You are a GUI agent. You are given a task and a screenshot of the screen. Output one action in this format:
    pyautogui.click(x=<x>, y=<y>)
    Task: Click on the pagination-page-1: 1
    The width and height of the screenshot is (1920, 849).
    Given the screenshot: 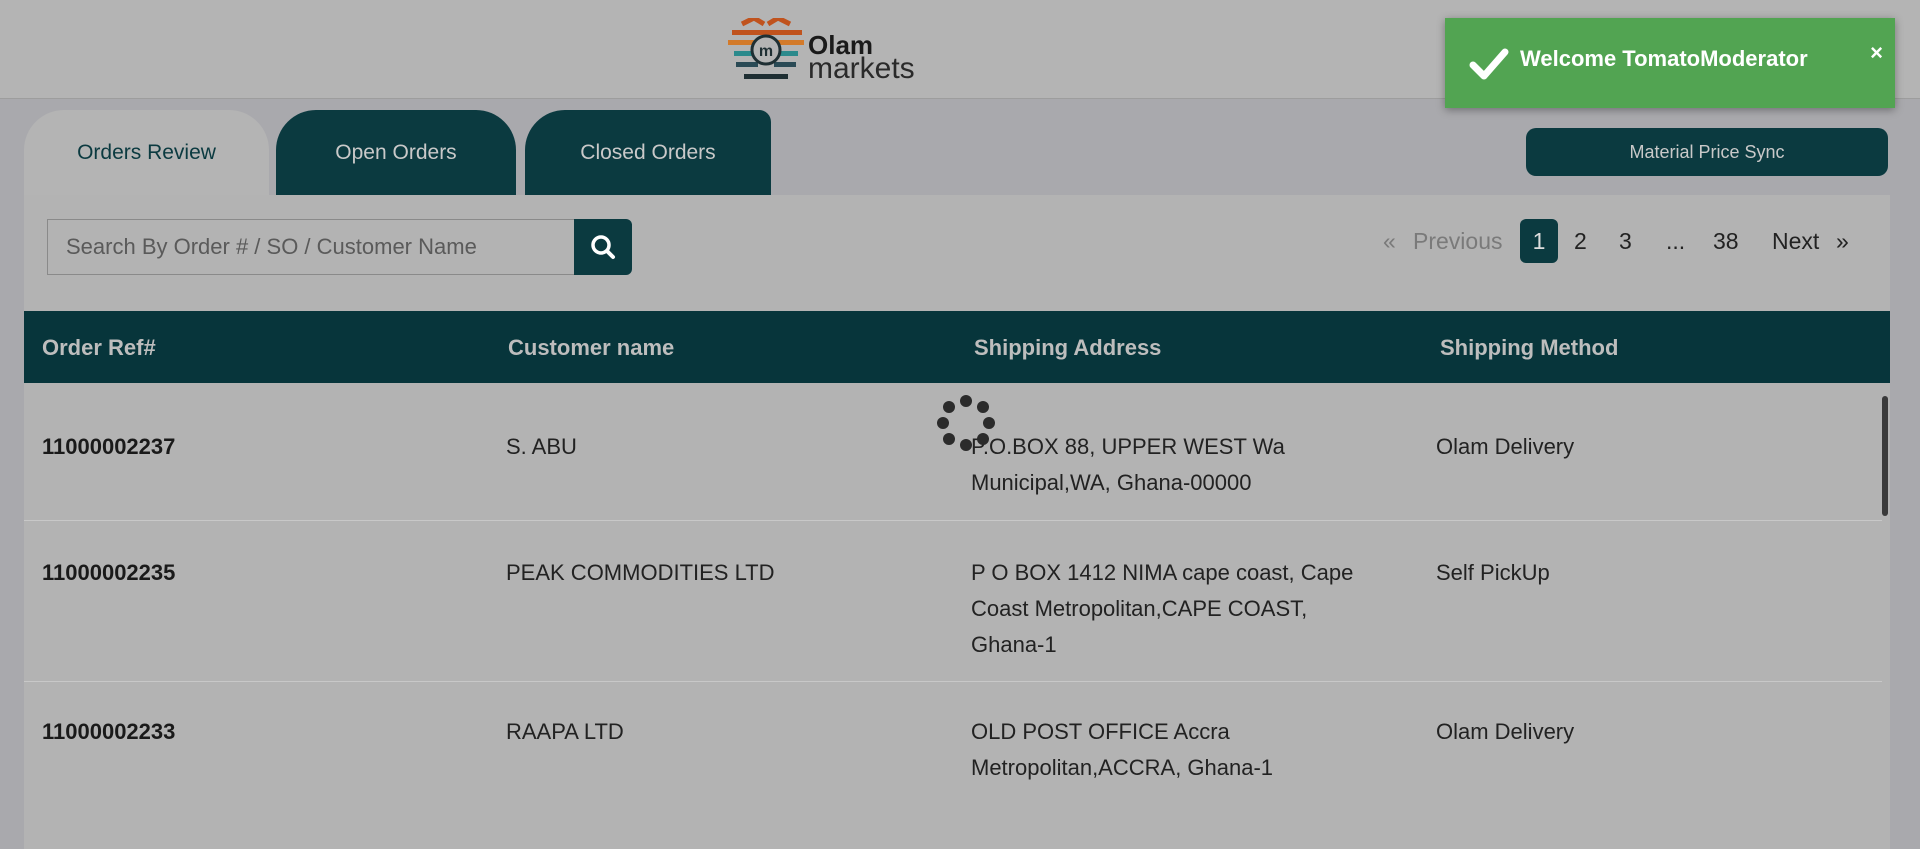 What is the action you would take?
    pyautogui.click(x=1539, y=241)
    